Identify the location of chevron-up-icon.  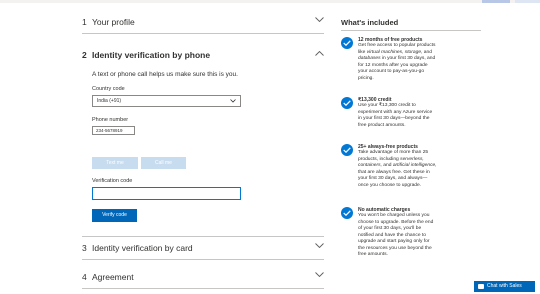
(319, 53).